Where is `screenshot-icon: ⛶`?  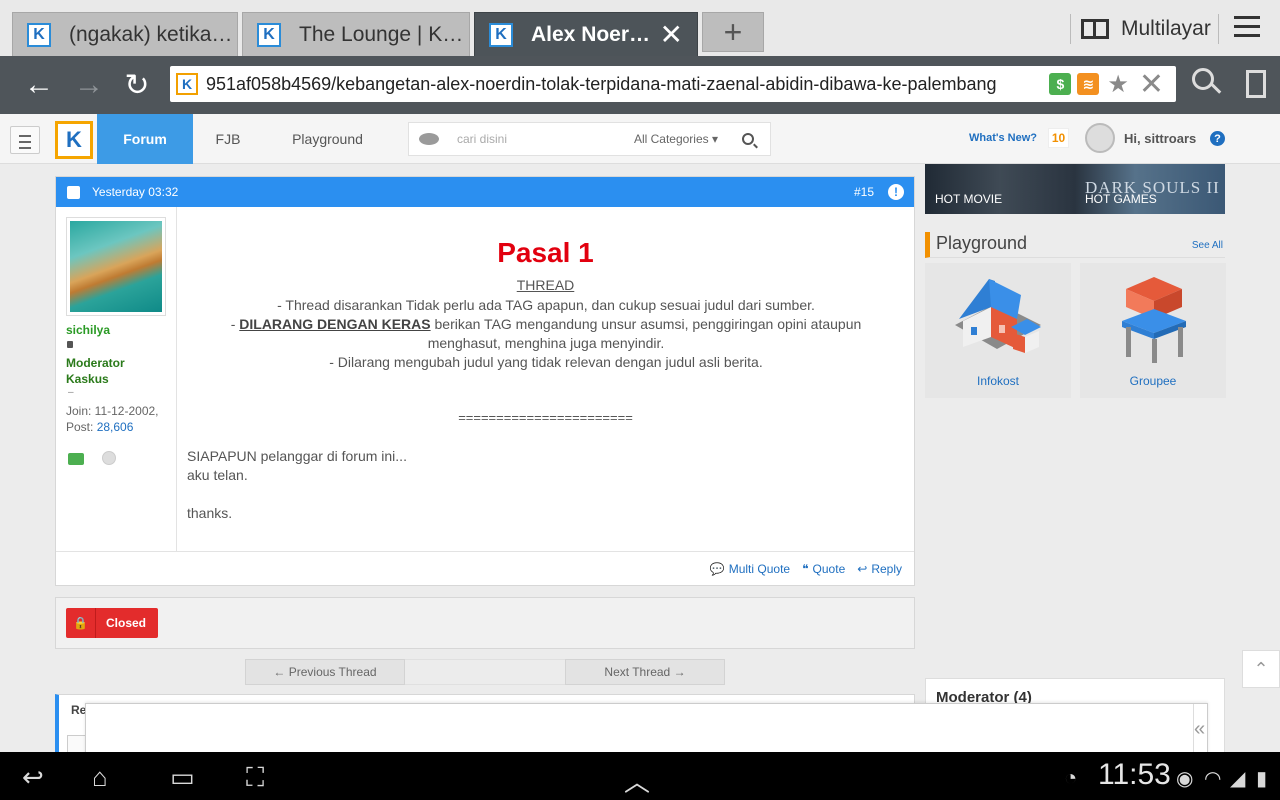
screenshot-icon: ⛶ is located at coordinates (255, 778).